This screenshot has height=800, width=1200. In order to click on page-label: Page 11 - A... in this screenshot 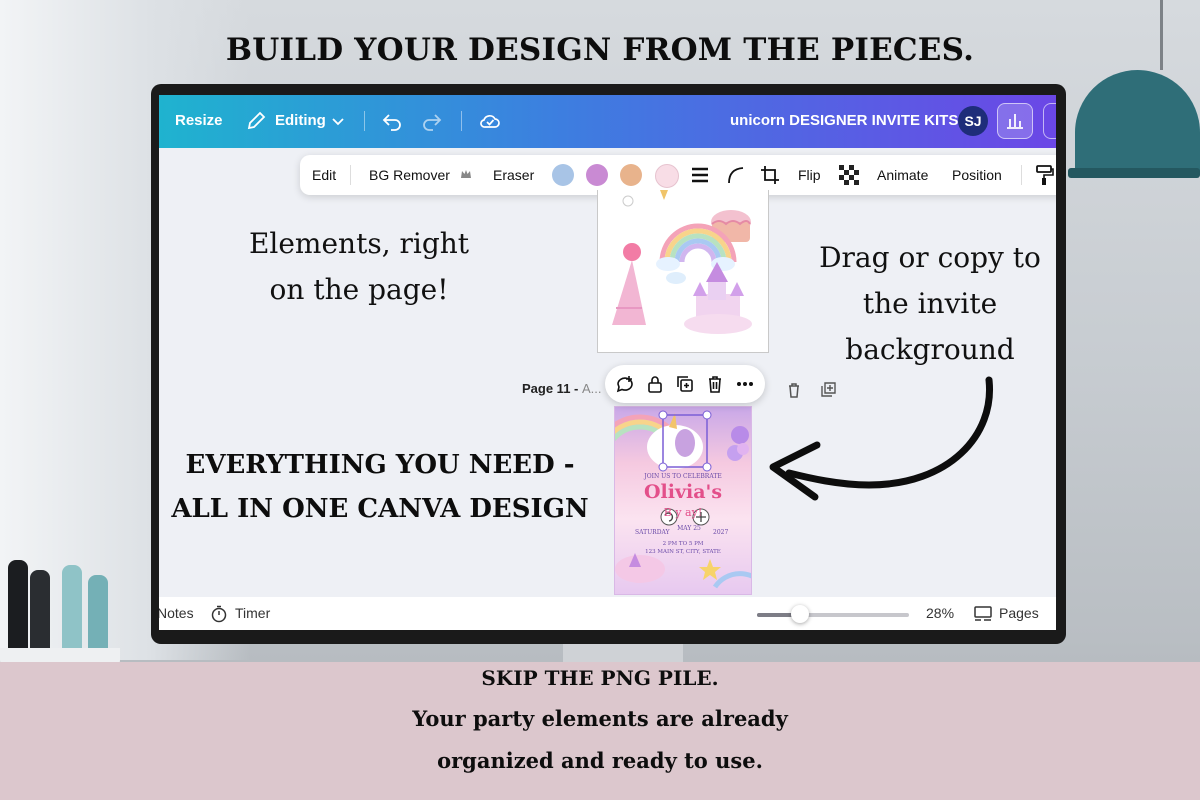, I will do `click(562, 388)`.